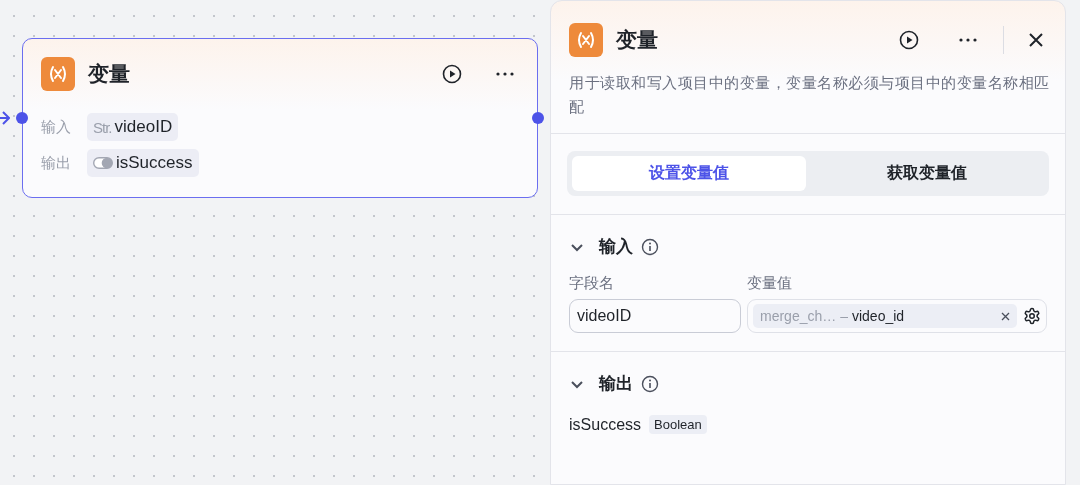 The width and height of the screenshot is (1080, 485). Describe the element at coordinates (689, 173) in the screenshot. I see `tab: 设置变量值` at that location.